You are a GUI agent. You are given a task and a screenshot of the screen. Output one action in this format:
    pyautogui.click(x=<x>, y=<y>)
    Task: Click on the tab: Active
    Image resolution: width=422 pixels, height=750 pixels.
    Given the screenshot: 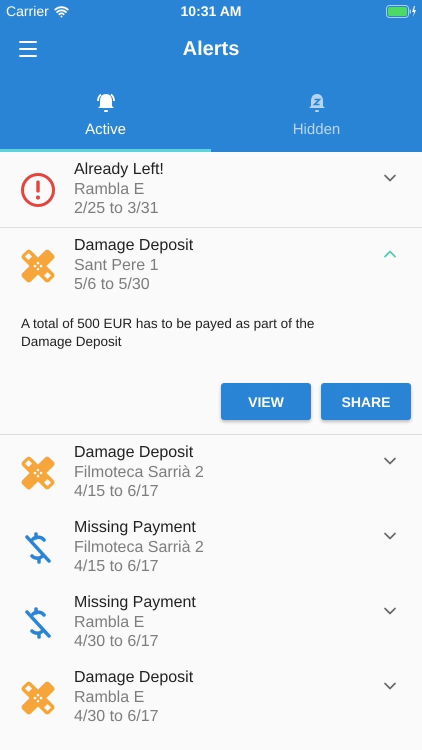 What is the action you would take?
    pyautogui.click(x=105, y=114)
    